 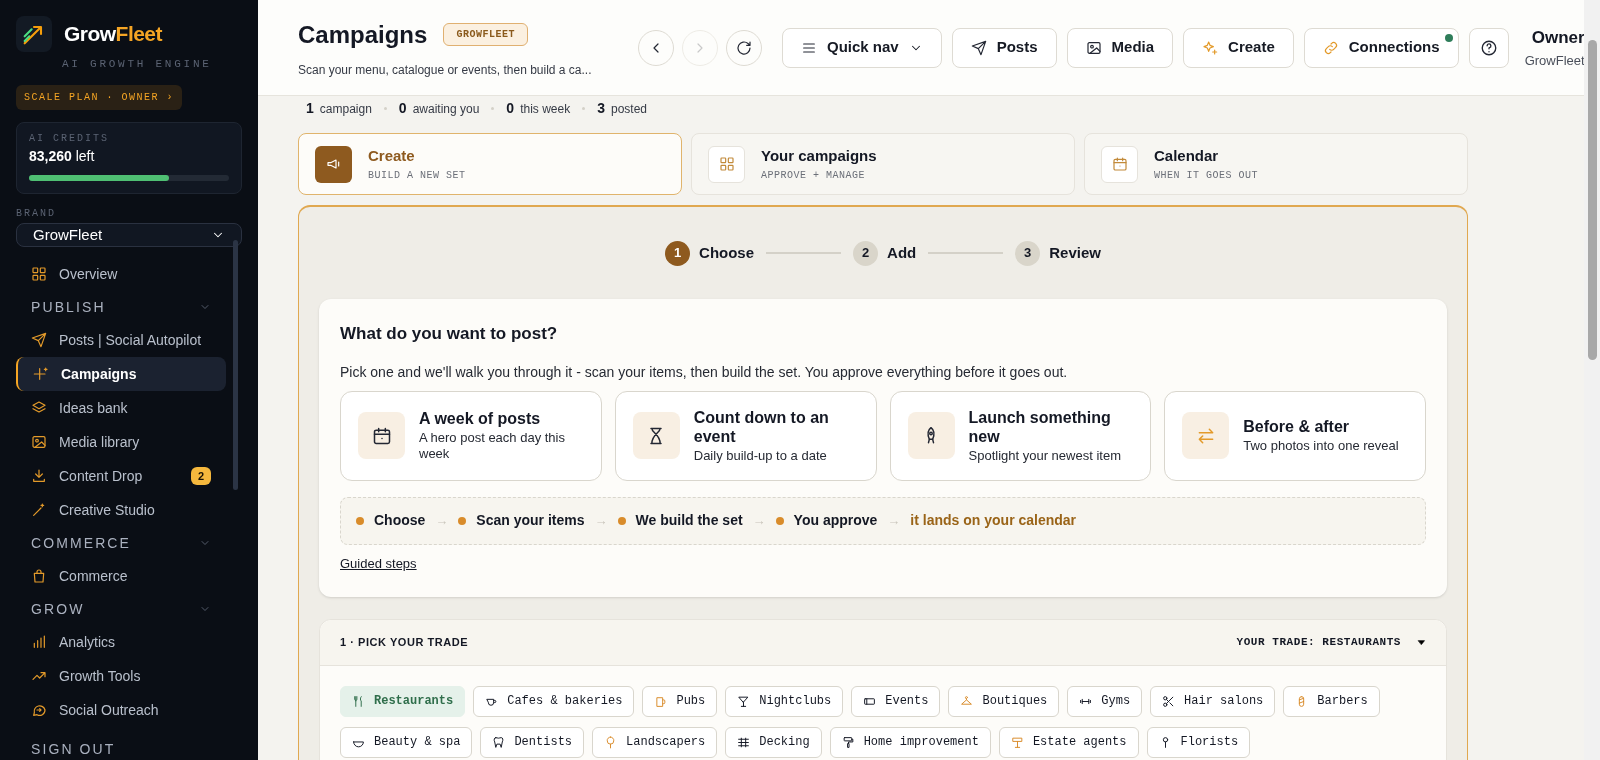 I want to click on paint-roller-icon, so click(x=848, y=742).